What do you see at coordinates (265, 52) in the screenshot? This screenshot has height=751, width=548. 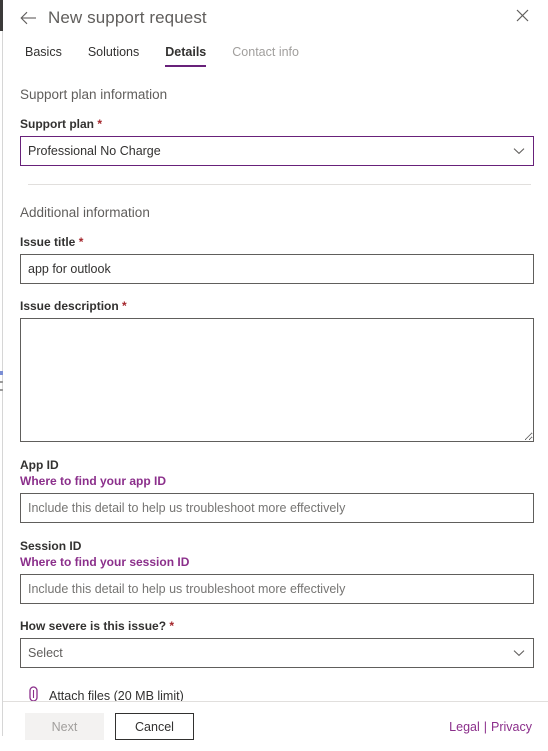 I see `tab-contact-info-label: Contact info` at bounding box center [265, 52].